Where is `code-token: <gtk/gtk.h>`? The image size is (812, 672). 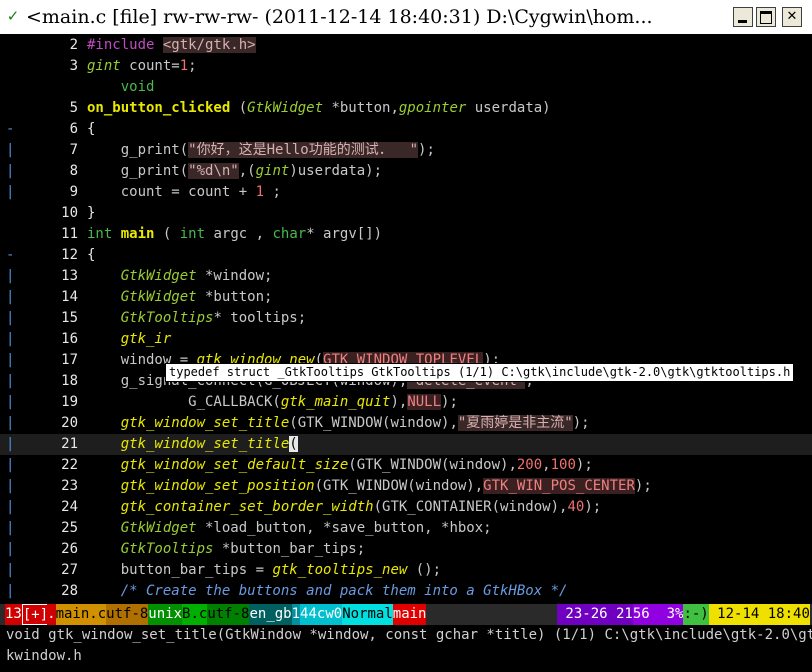
code-token: <gtk/gtk.h> is located at coordinates (209, 45).